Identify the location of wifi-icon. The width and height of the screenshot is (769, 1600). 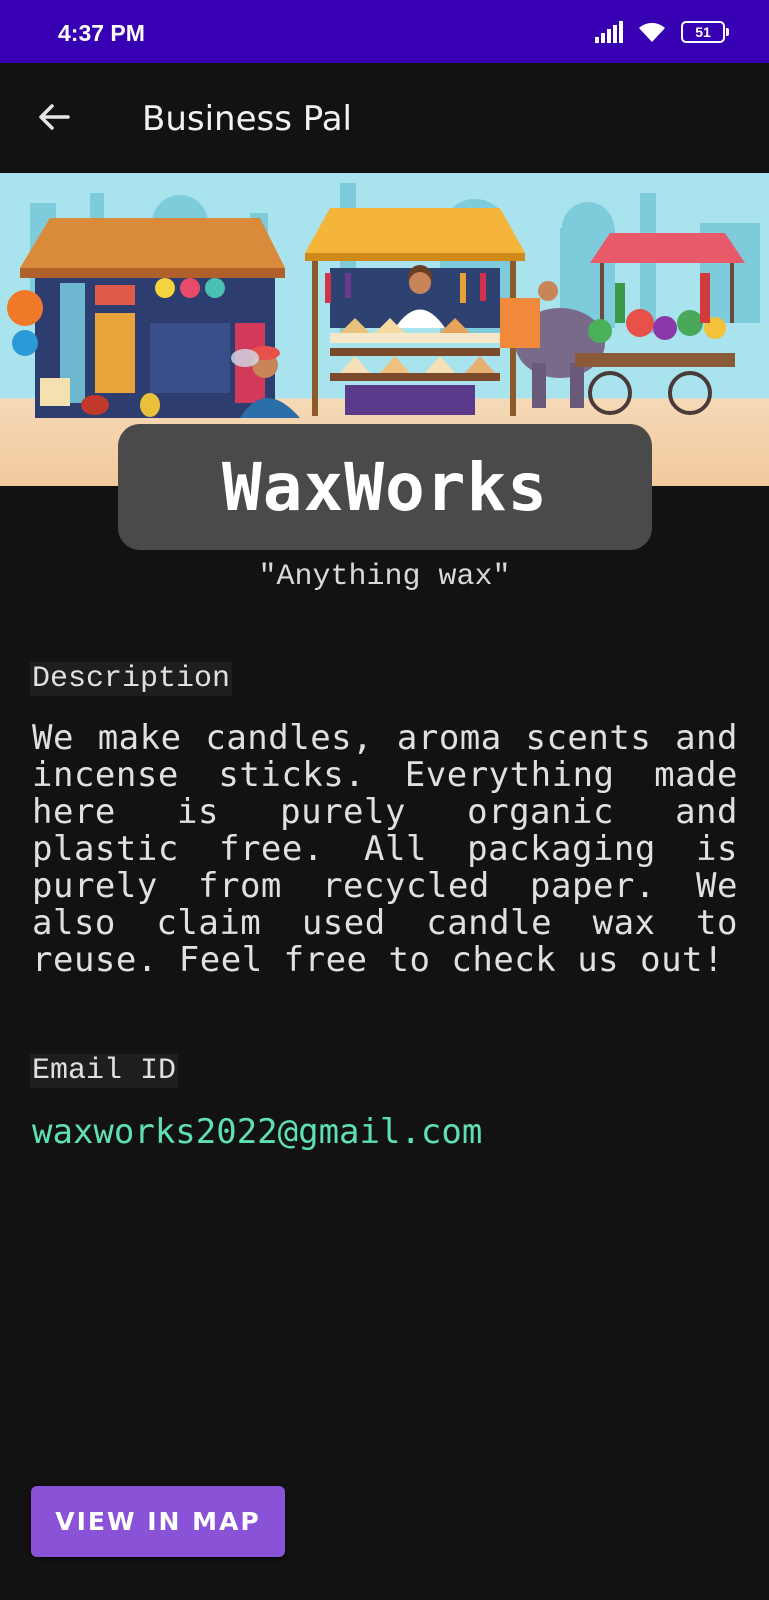
(652, 32).